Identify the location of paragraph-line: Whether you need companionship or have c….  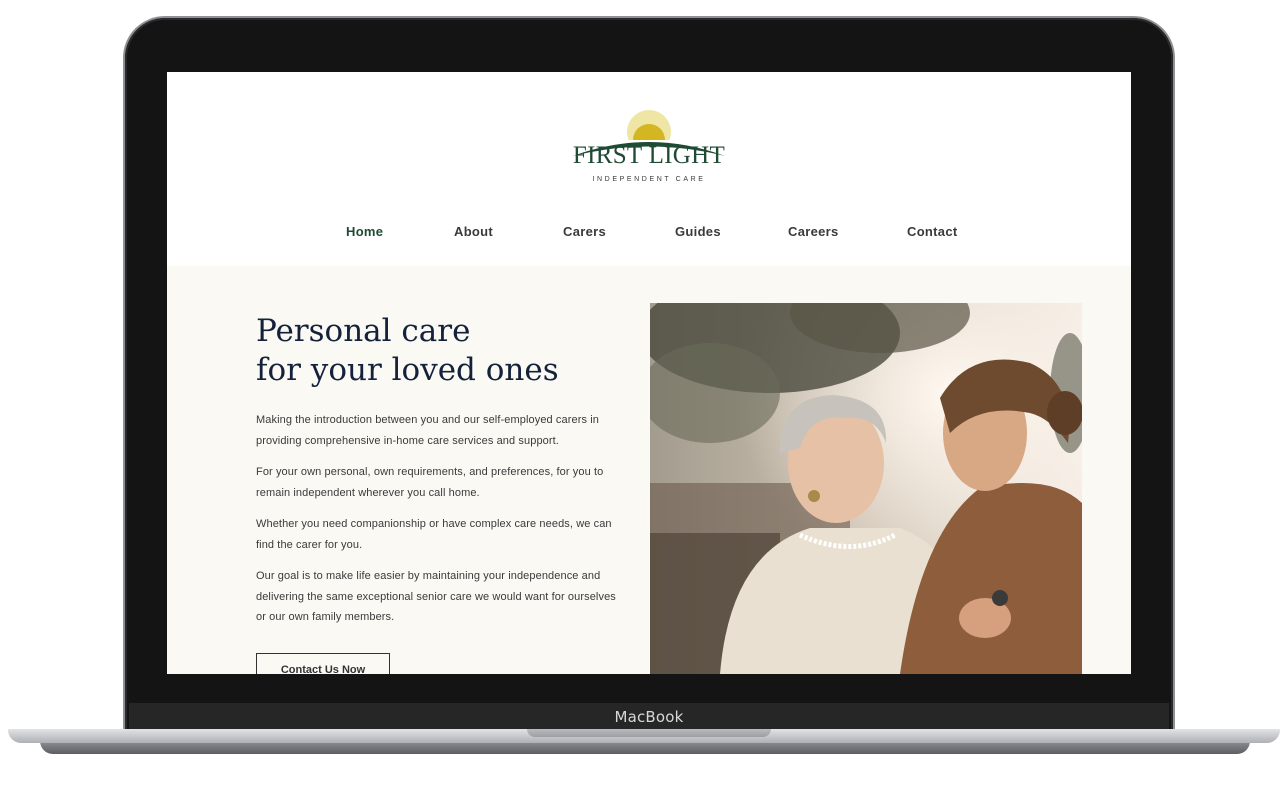
(434, 524).